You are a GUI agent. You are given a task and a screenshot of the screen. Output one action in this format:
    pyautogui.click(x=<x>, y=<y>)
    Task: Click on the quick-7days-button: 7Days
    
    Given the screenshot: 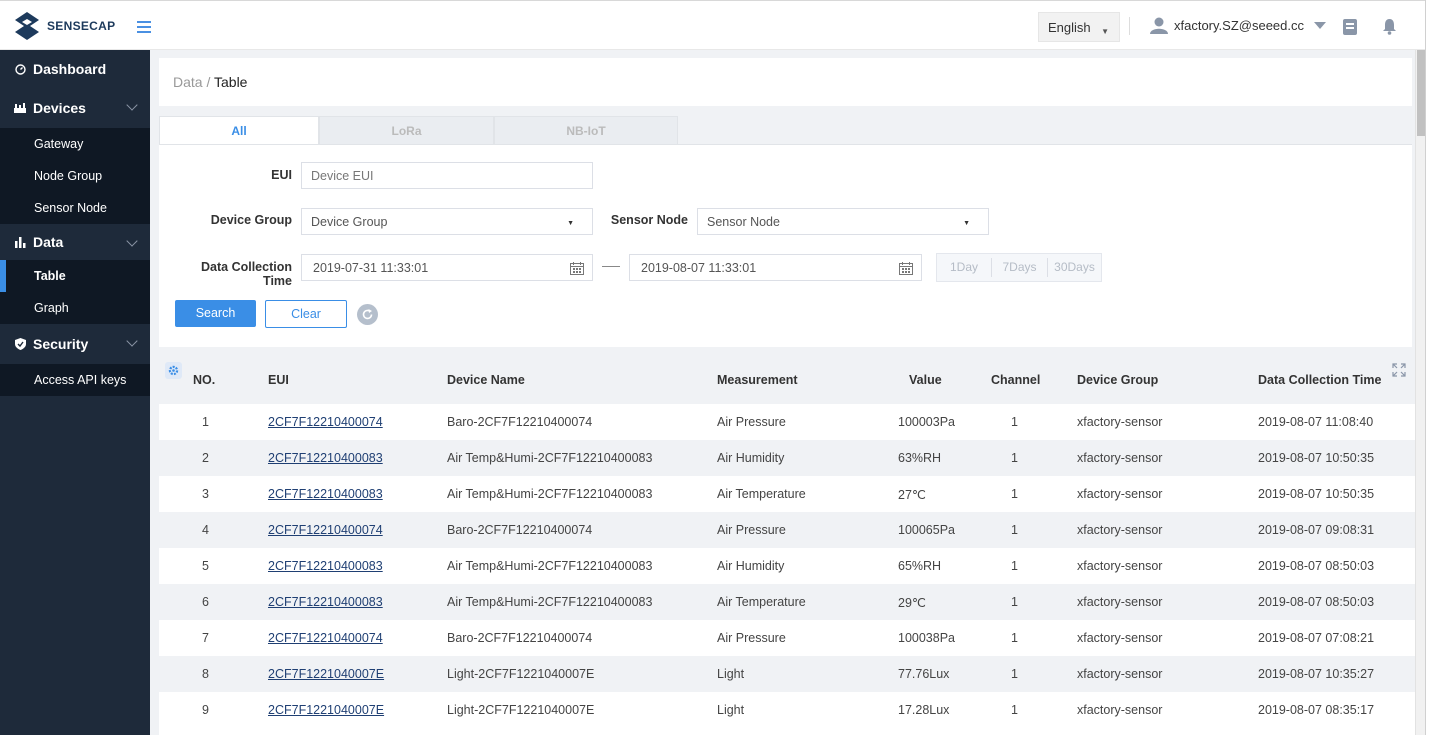 What is the action you would take?
    pyautogui.click(x=1019, y=267)
    